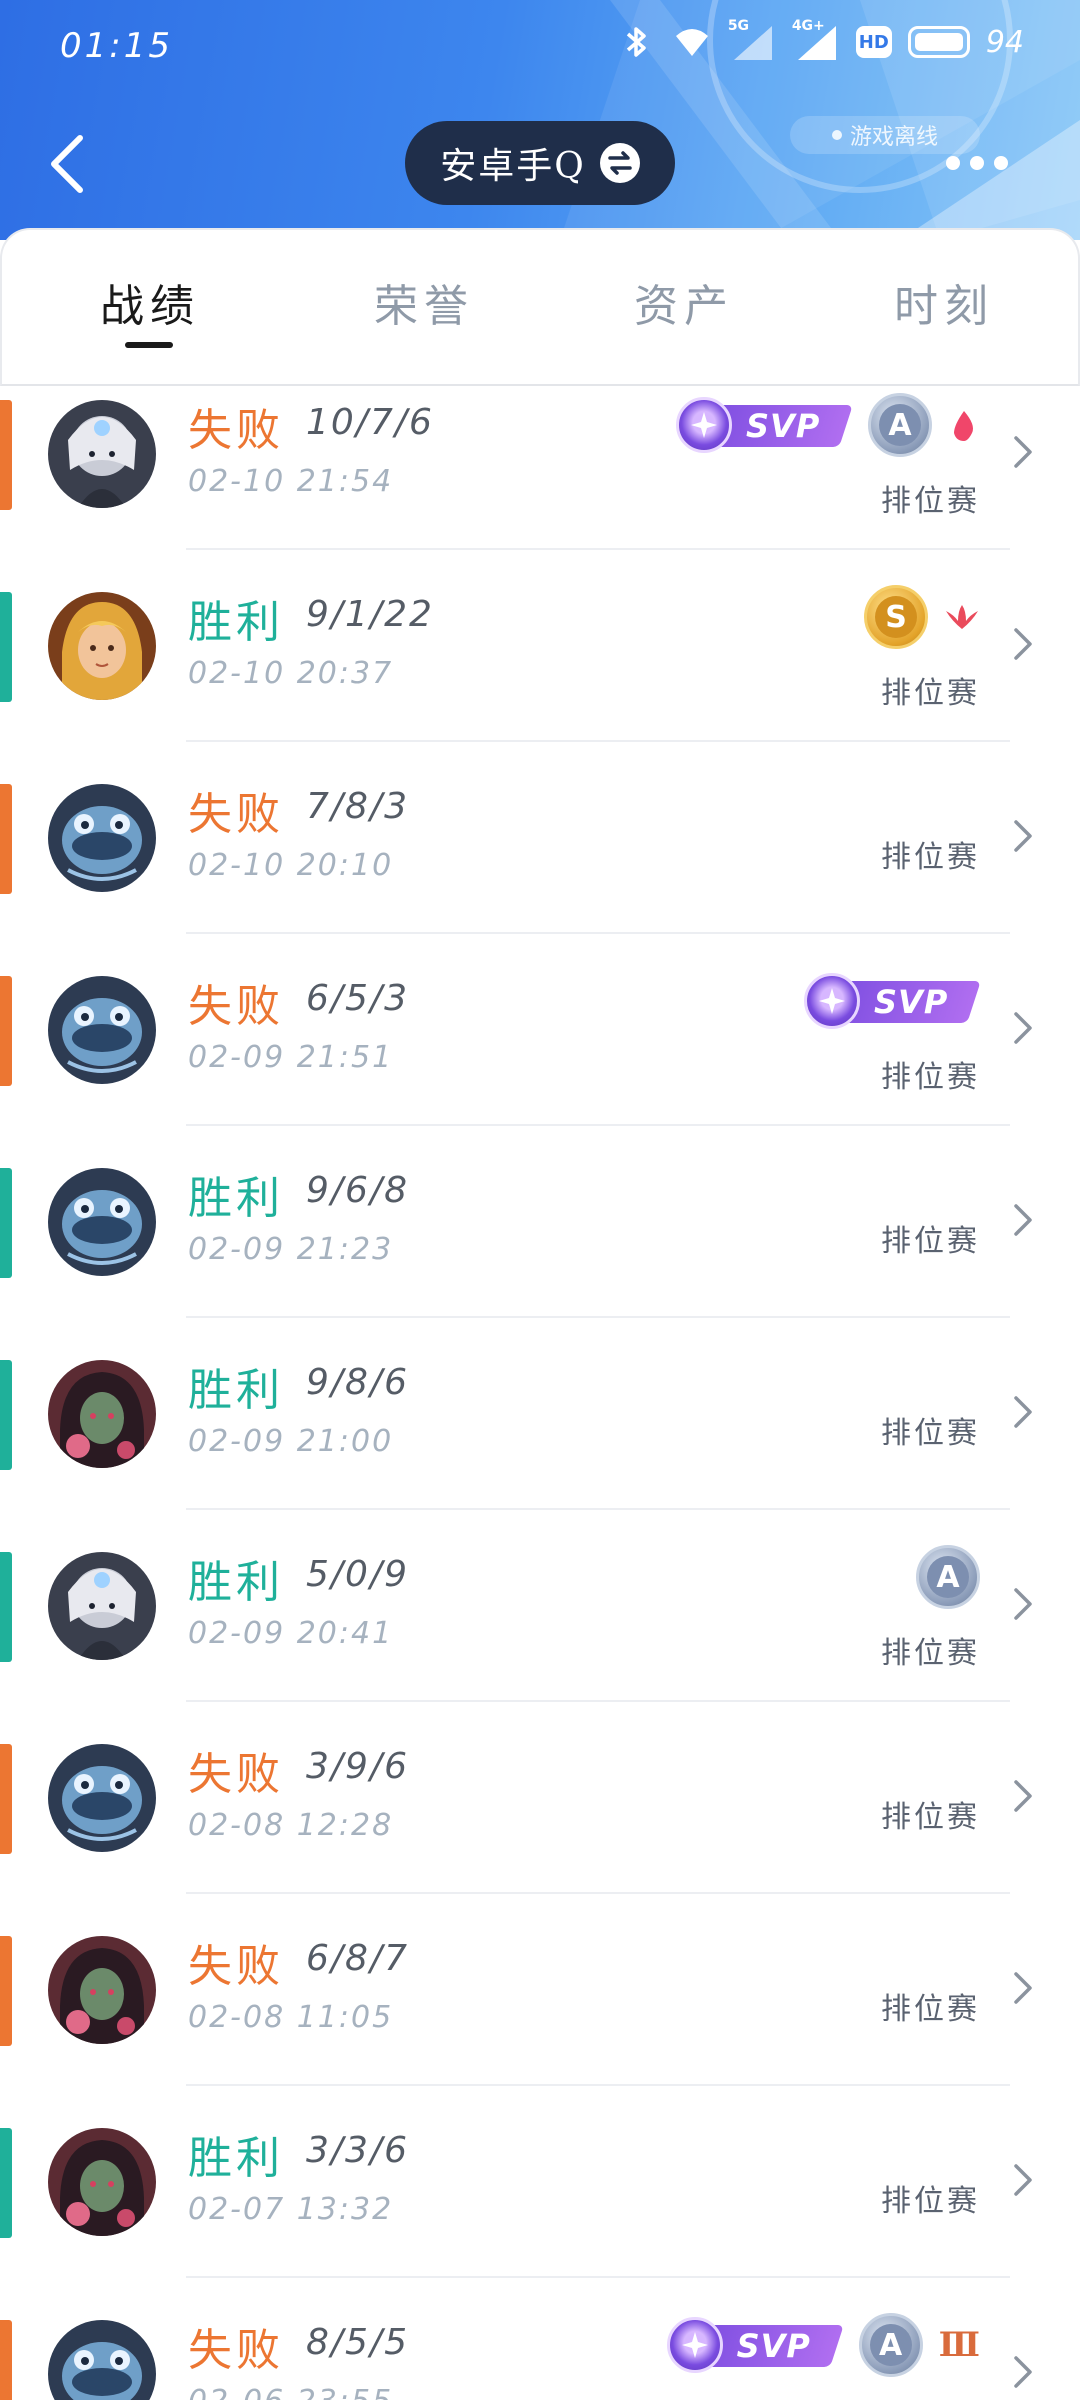 The image size is (1080, 2400). Describe the element at coordinates (540, 868) in the screenshot. I see `match-row: 失败 7/8/3 02-10 20:10 排位赛` at that location.